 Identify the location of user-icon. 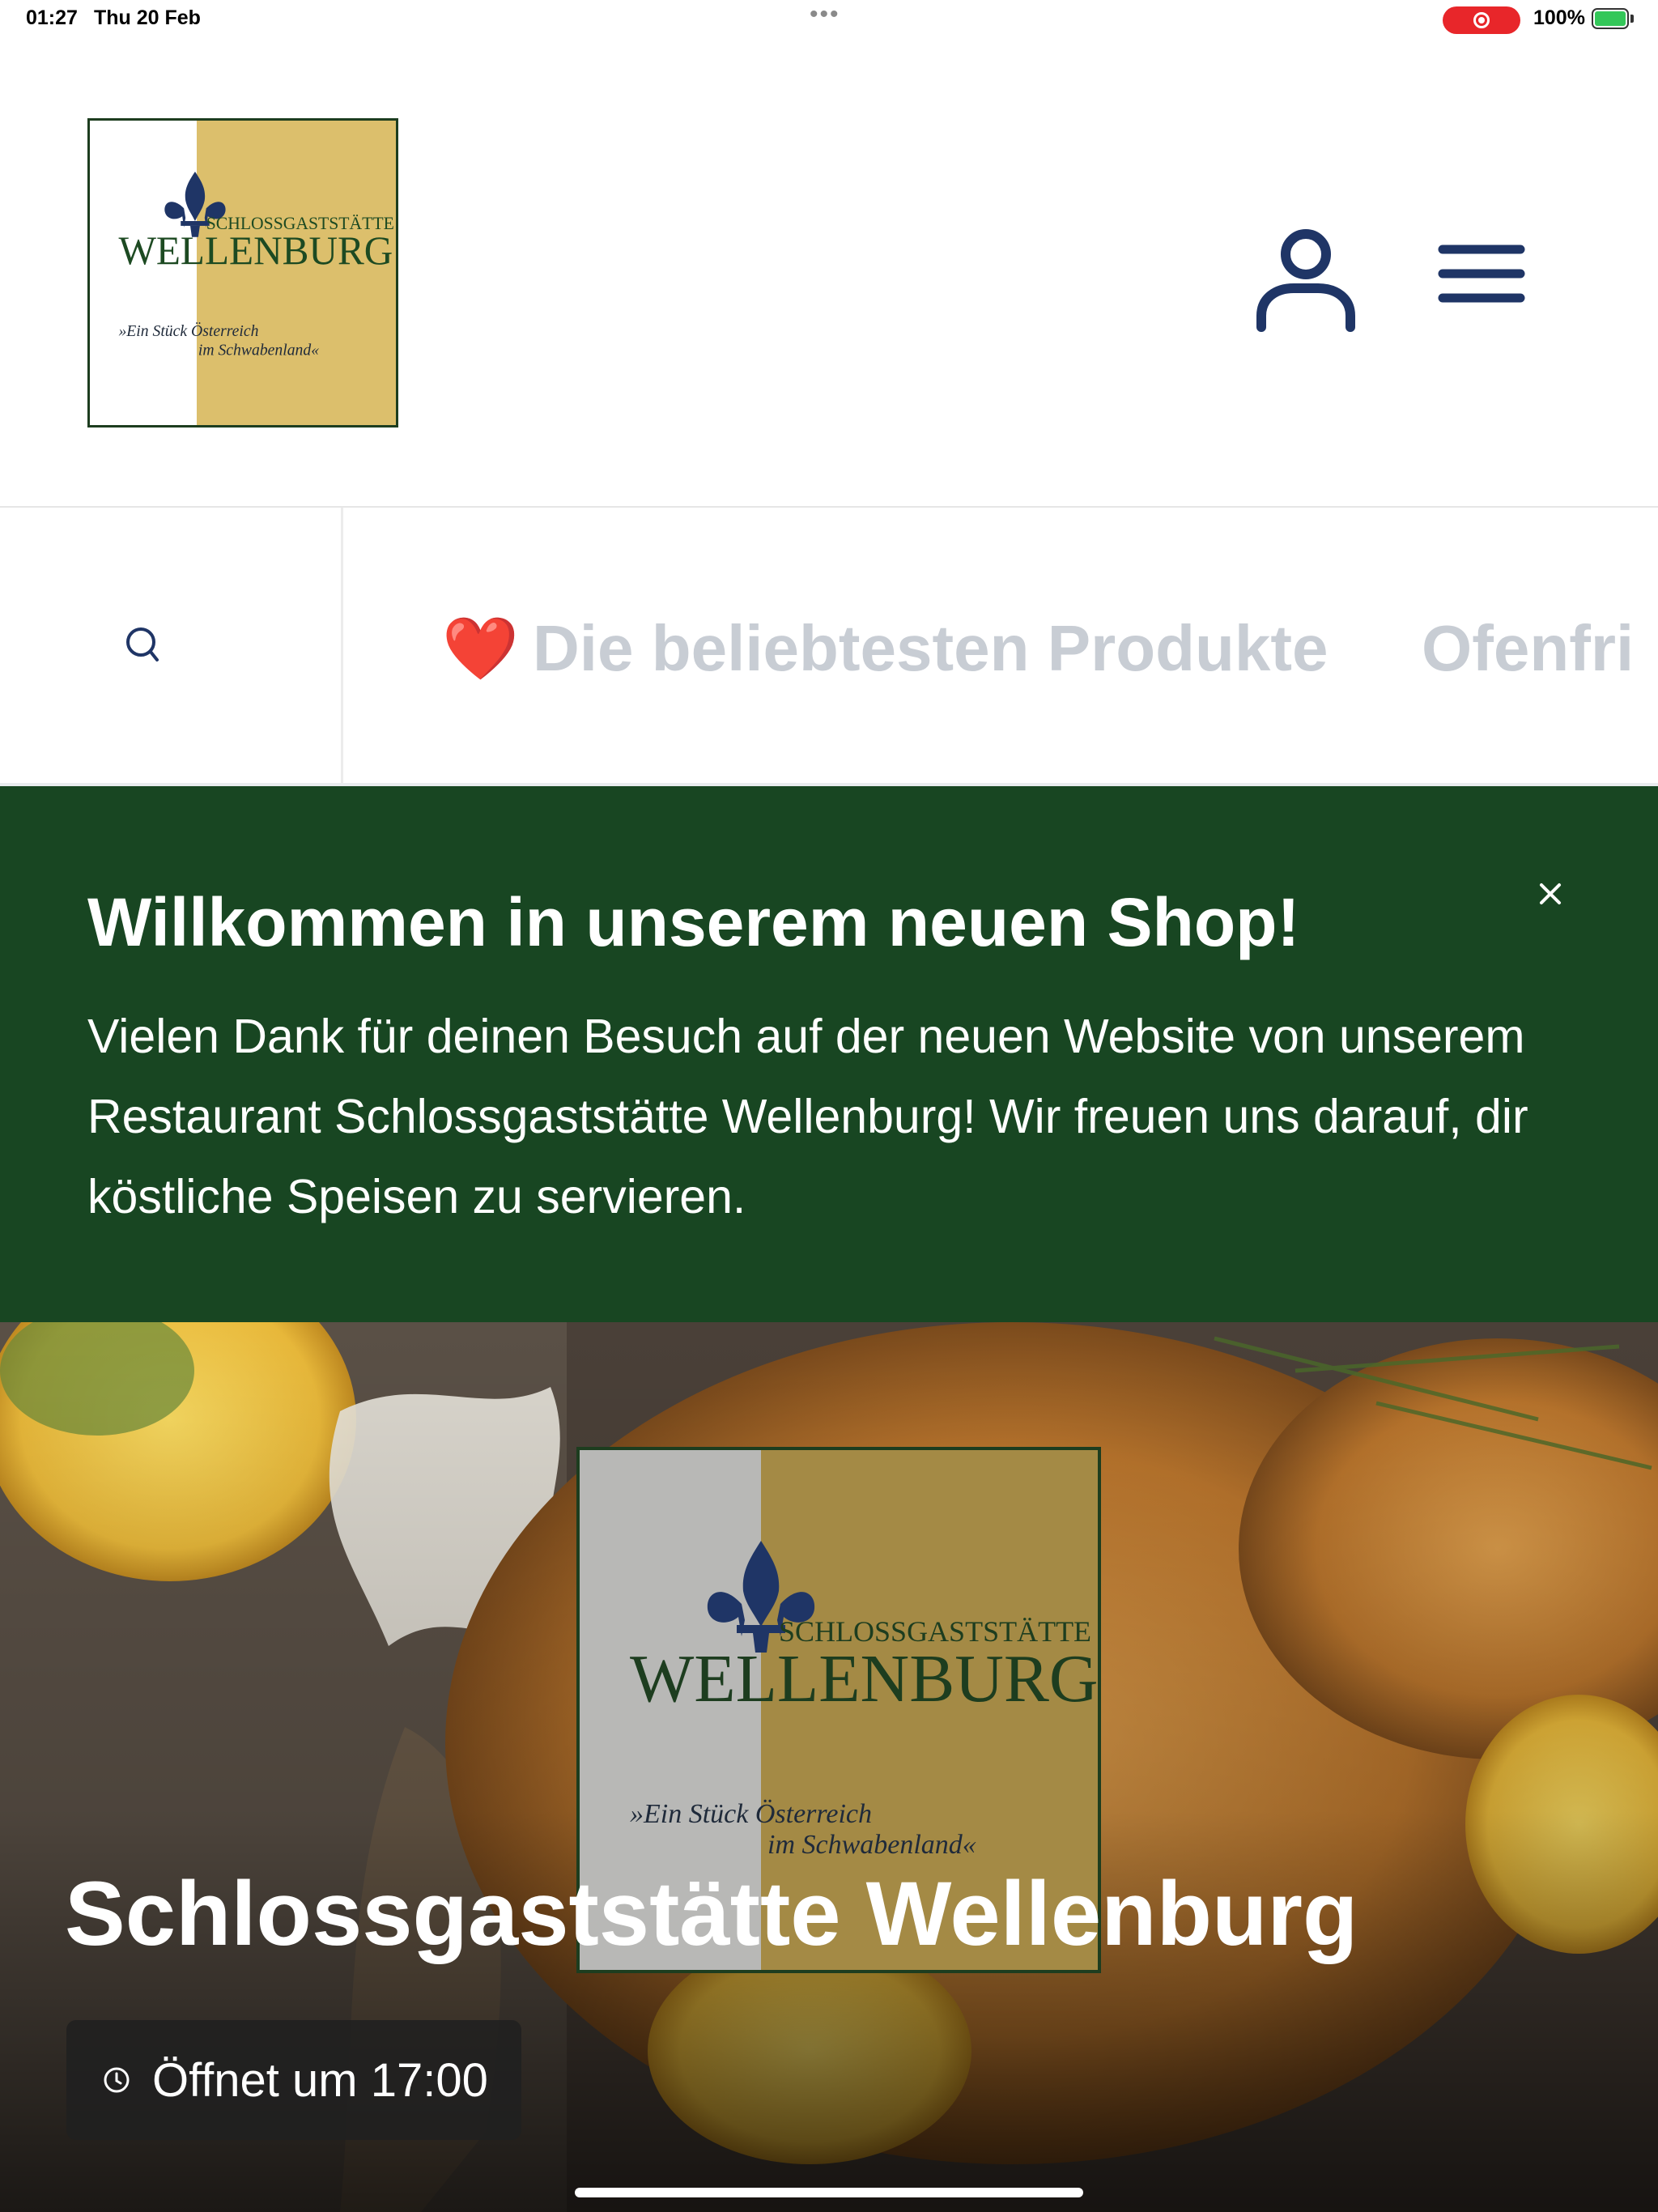
(1305, 280).